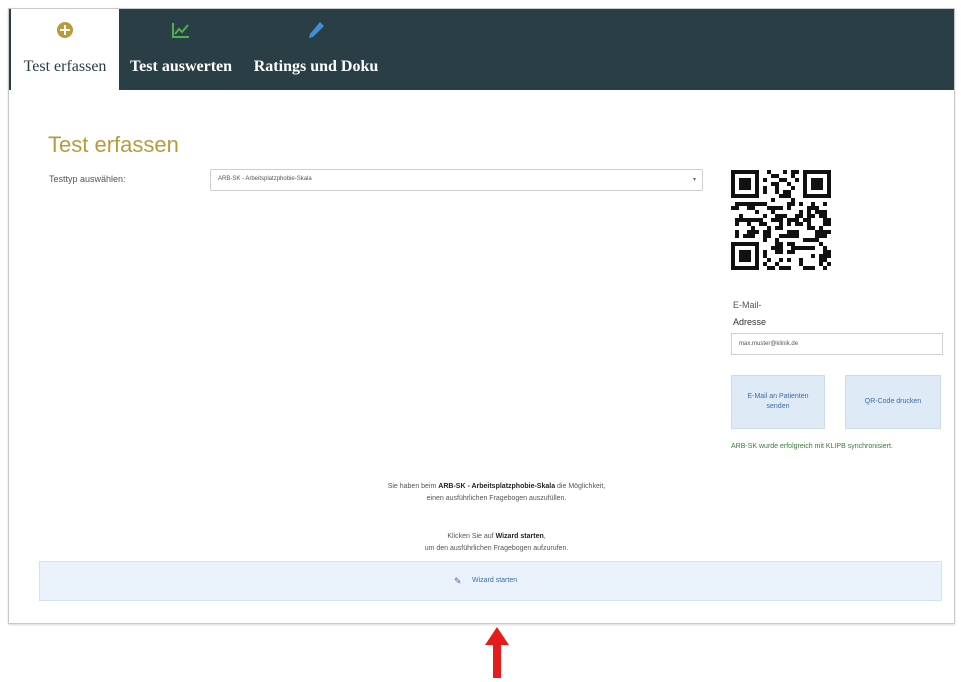  I want to click on send-mail-button: E-Mail an Patienten senden, so click(778, 402).